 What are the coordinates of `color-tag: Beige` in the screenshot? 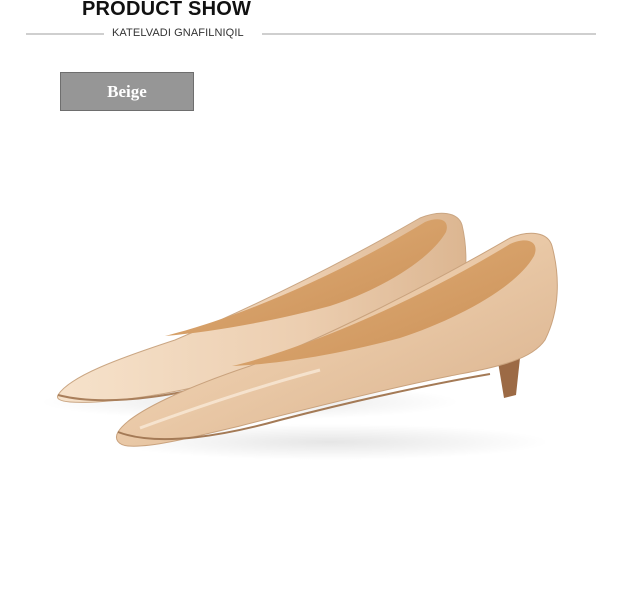 It's located at (127, 91).